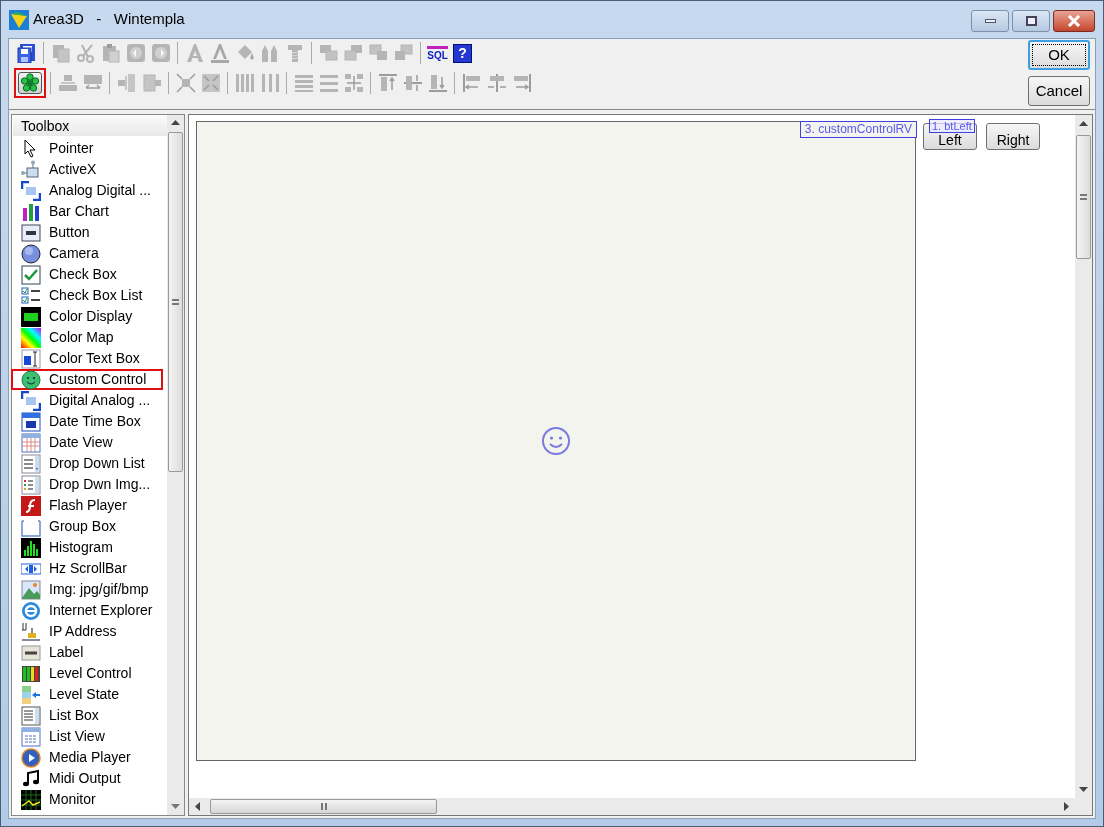  What do you see at coordinates (87, 757) in the screenshot?
I see `toolbox-item: Media Player` at bounding box center [87, 757].